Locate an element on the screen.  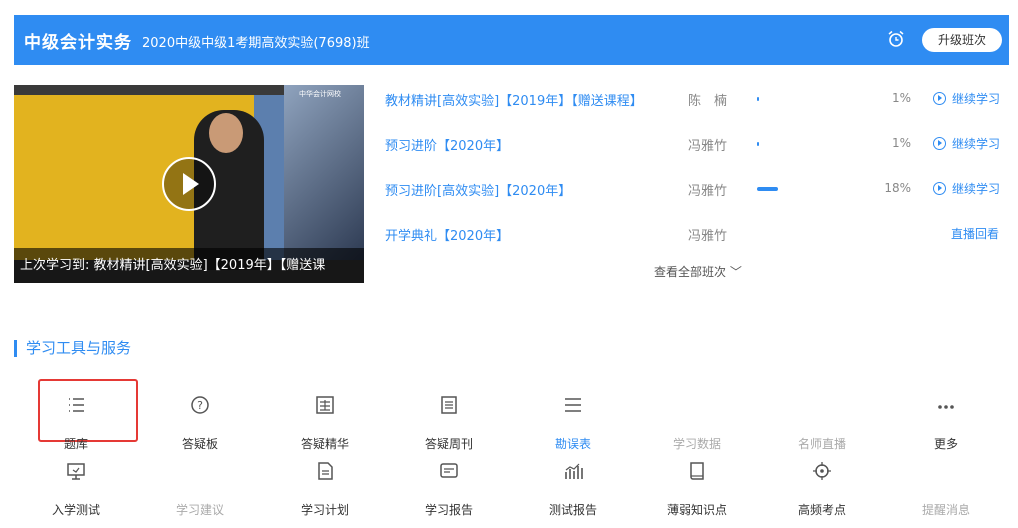
subject-title: 中级会计实务 is located at coordinates (78, 43).